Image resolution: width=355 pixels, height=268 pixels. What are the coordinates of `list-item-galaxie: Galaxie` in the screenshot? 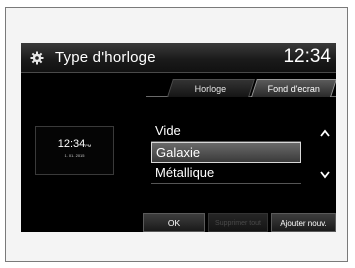 It's located at (226, 152).